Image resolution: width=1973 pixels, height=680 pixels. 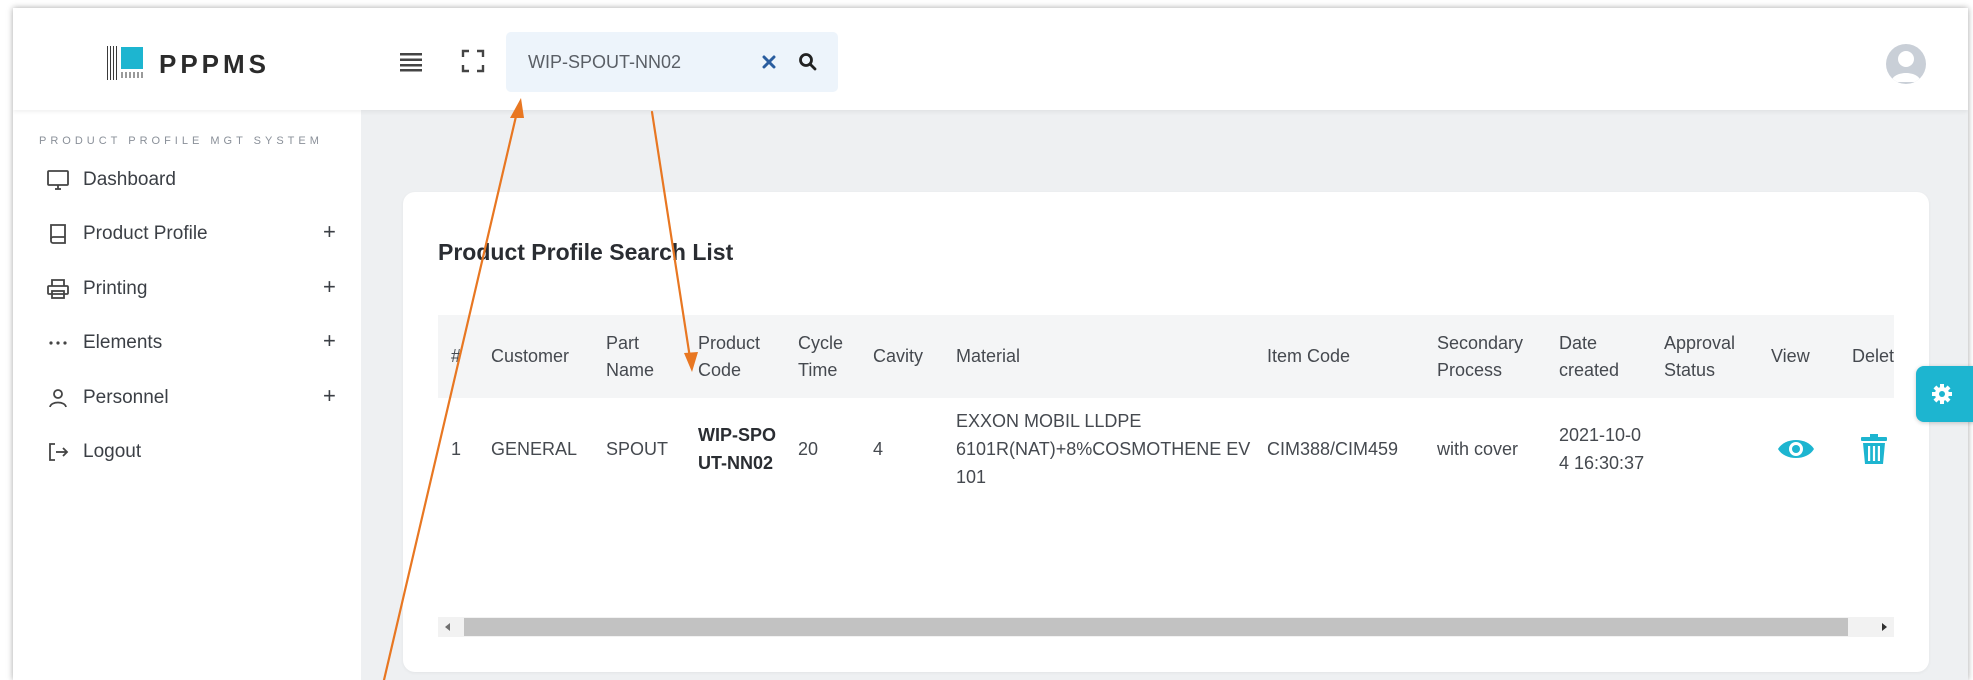 What do you see at coordinates (448, 627) in the screenshot?
I see `scroll-left-arrow-icon` at bounding box center [448, 627].